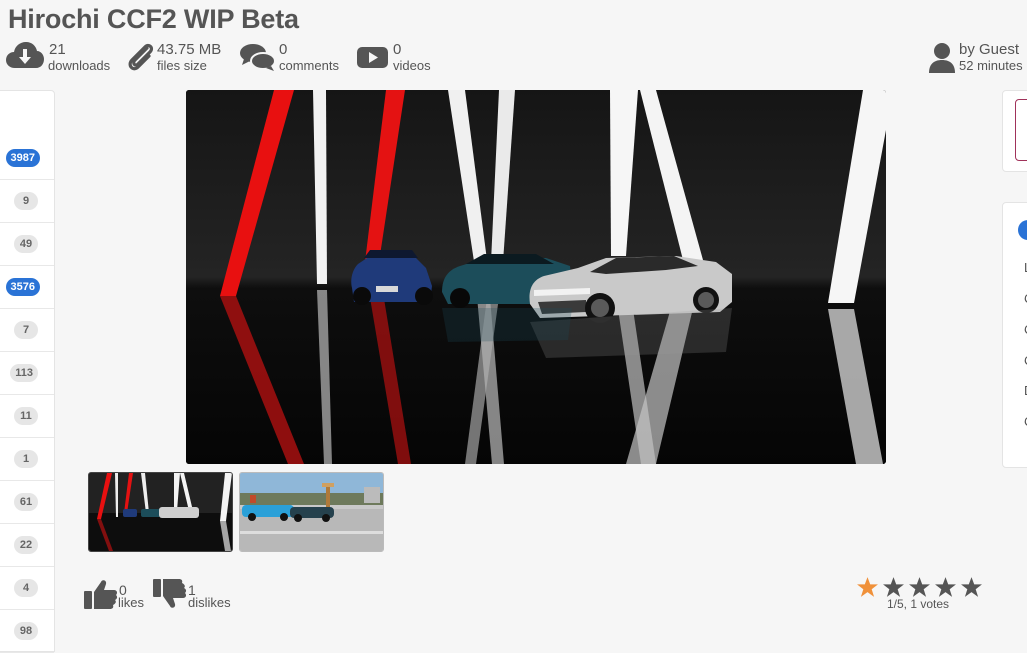 The width and height of the screenshot is (1027, 653). What do you see at coordinates (57, 49) in the screenshot?
I see `downloads-count: 21` at bounding box center [57, 49].